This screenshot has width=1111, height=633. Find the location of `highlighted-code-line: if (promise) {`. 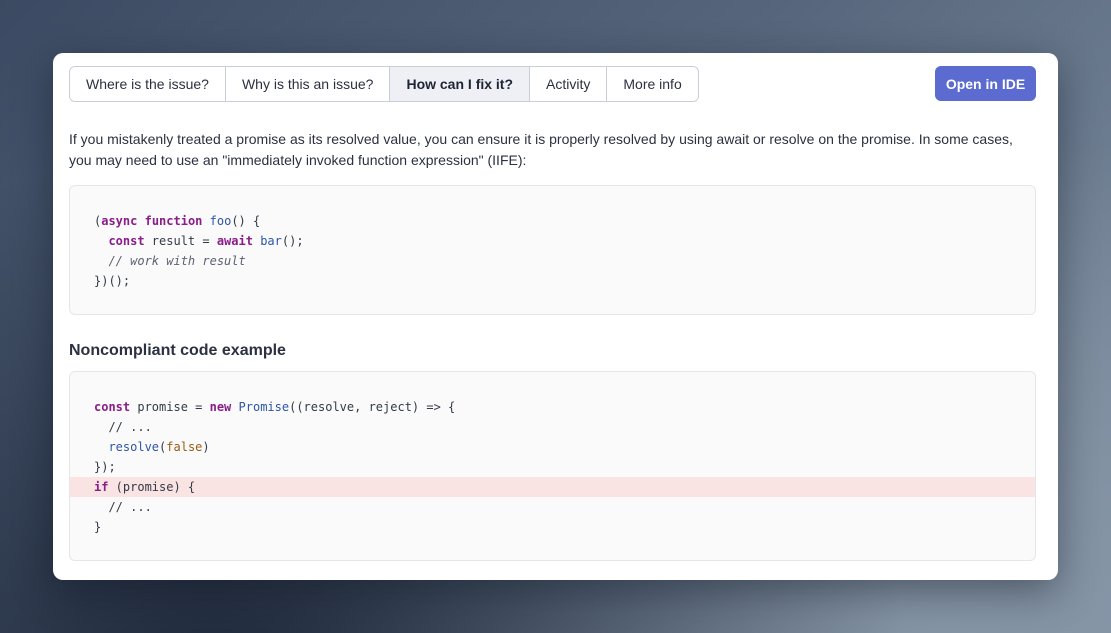

highlighted-code-line: if (promise) { is located at coordinates (552, 487).